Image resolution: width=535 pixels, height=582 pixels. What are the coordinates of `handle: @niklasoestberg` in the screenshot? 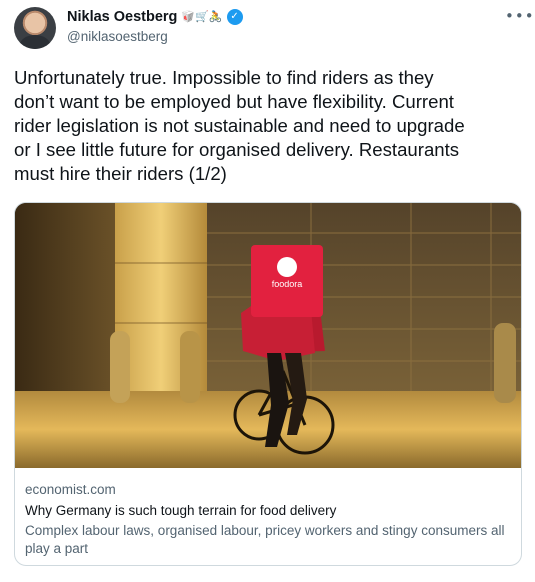 It's located at (117, 36).